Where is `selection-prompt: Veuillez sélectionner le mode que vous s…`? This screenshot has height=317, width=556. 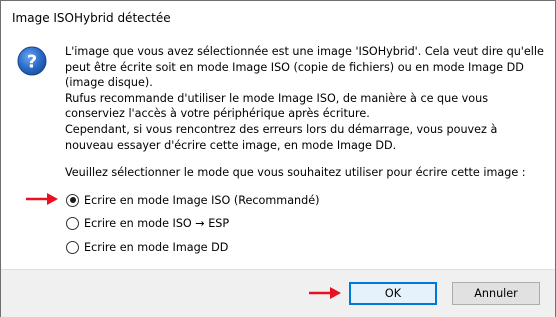
selection-prompt: Veuillez sélectionner le mode que vous s… is located at coordinates (295, 172).